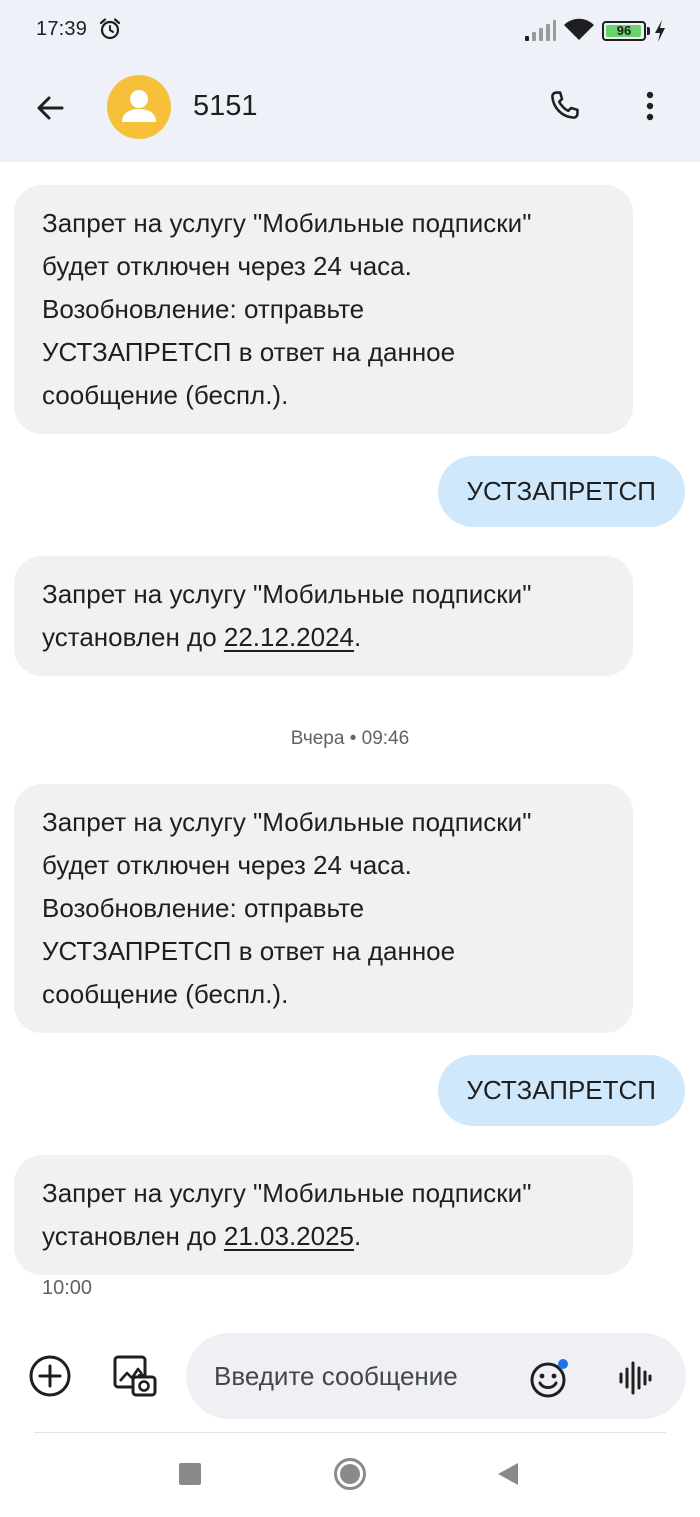  What do you see at coordinates (350, 112) in the screenshot?
I see `app-bar: 5151` at bounding box center [350, 112].